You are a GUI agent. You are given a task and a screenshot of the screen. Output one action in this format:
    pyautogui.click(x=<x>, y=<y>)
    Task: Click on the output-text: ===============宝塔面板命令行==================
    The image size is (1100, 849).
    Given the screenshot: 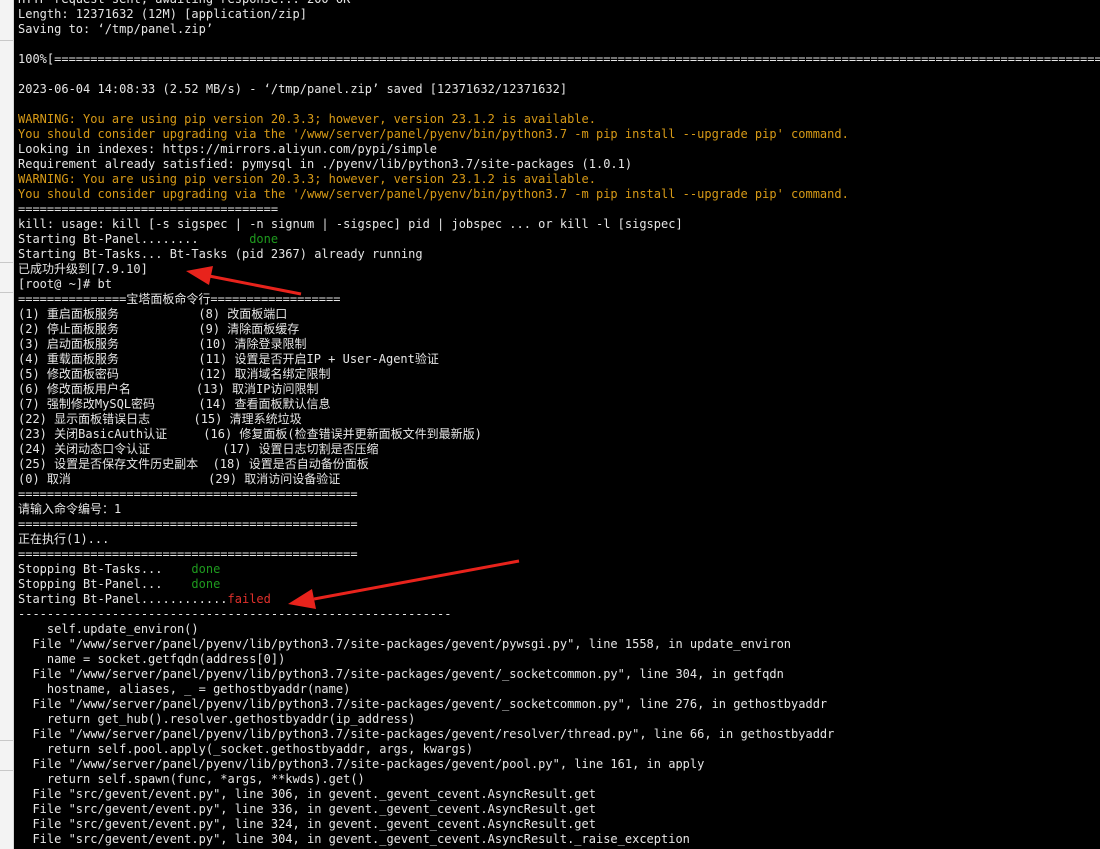 What is the action you would take?
    pyautogui.click(x=179, y=299)
    